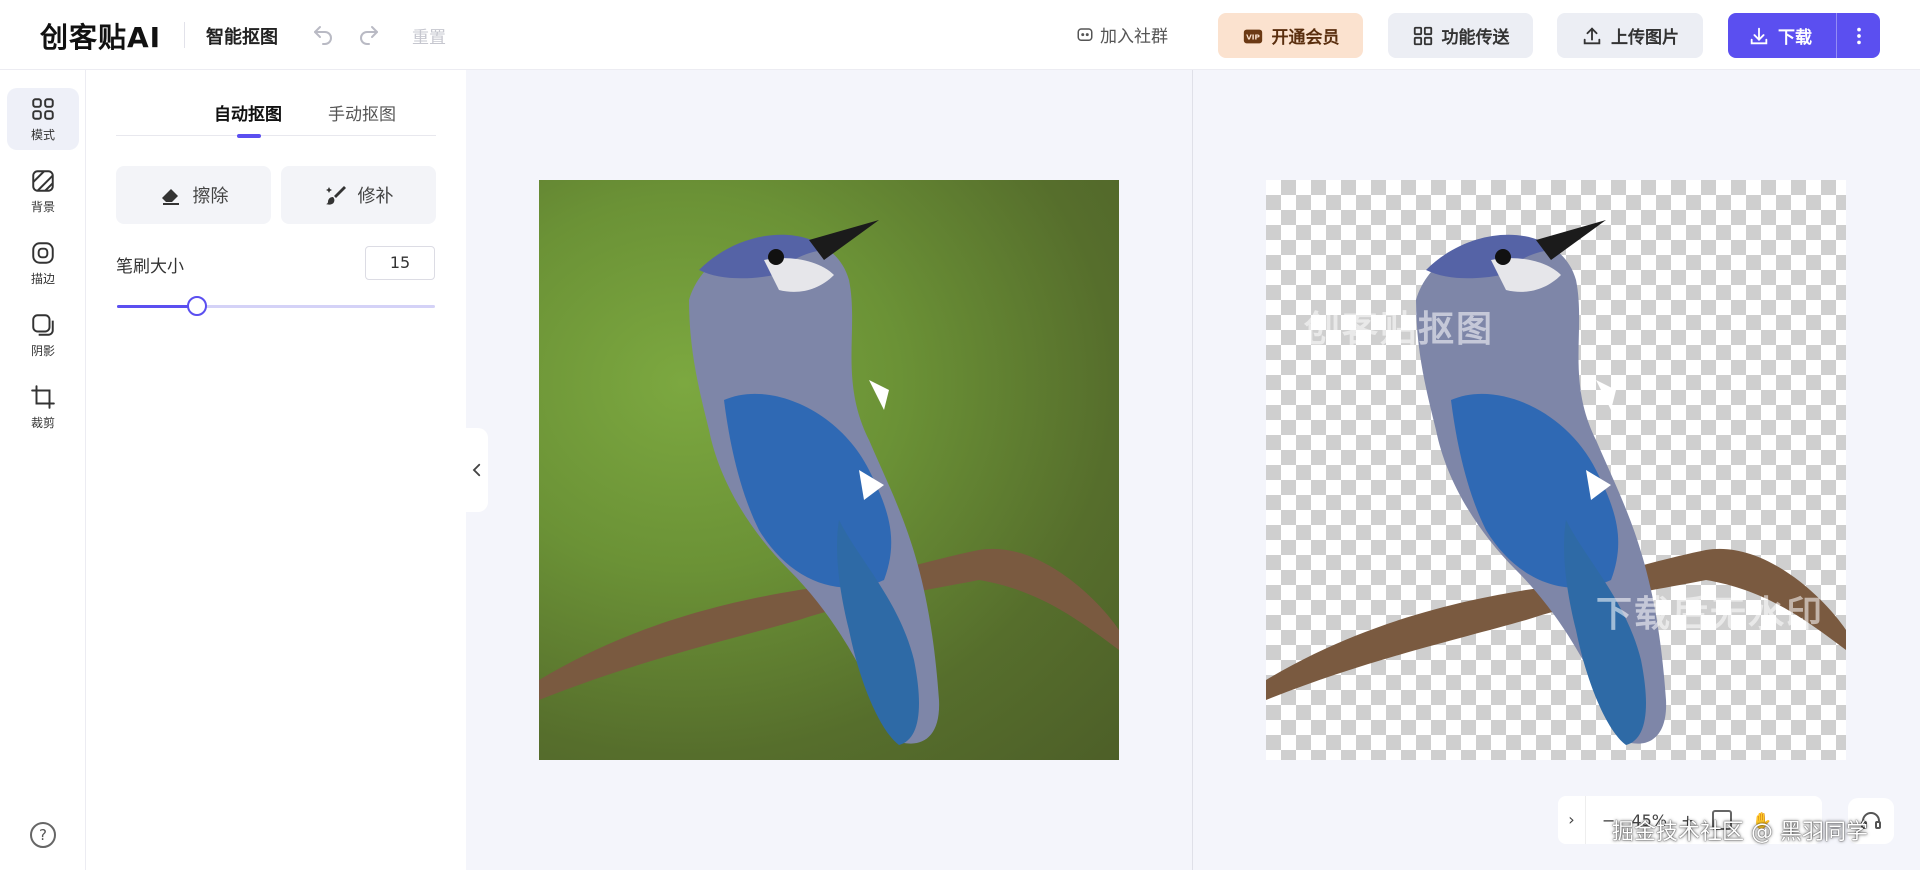  I want to click on join-community-button: 加入社群, so click(1122, 34).